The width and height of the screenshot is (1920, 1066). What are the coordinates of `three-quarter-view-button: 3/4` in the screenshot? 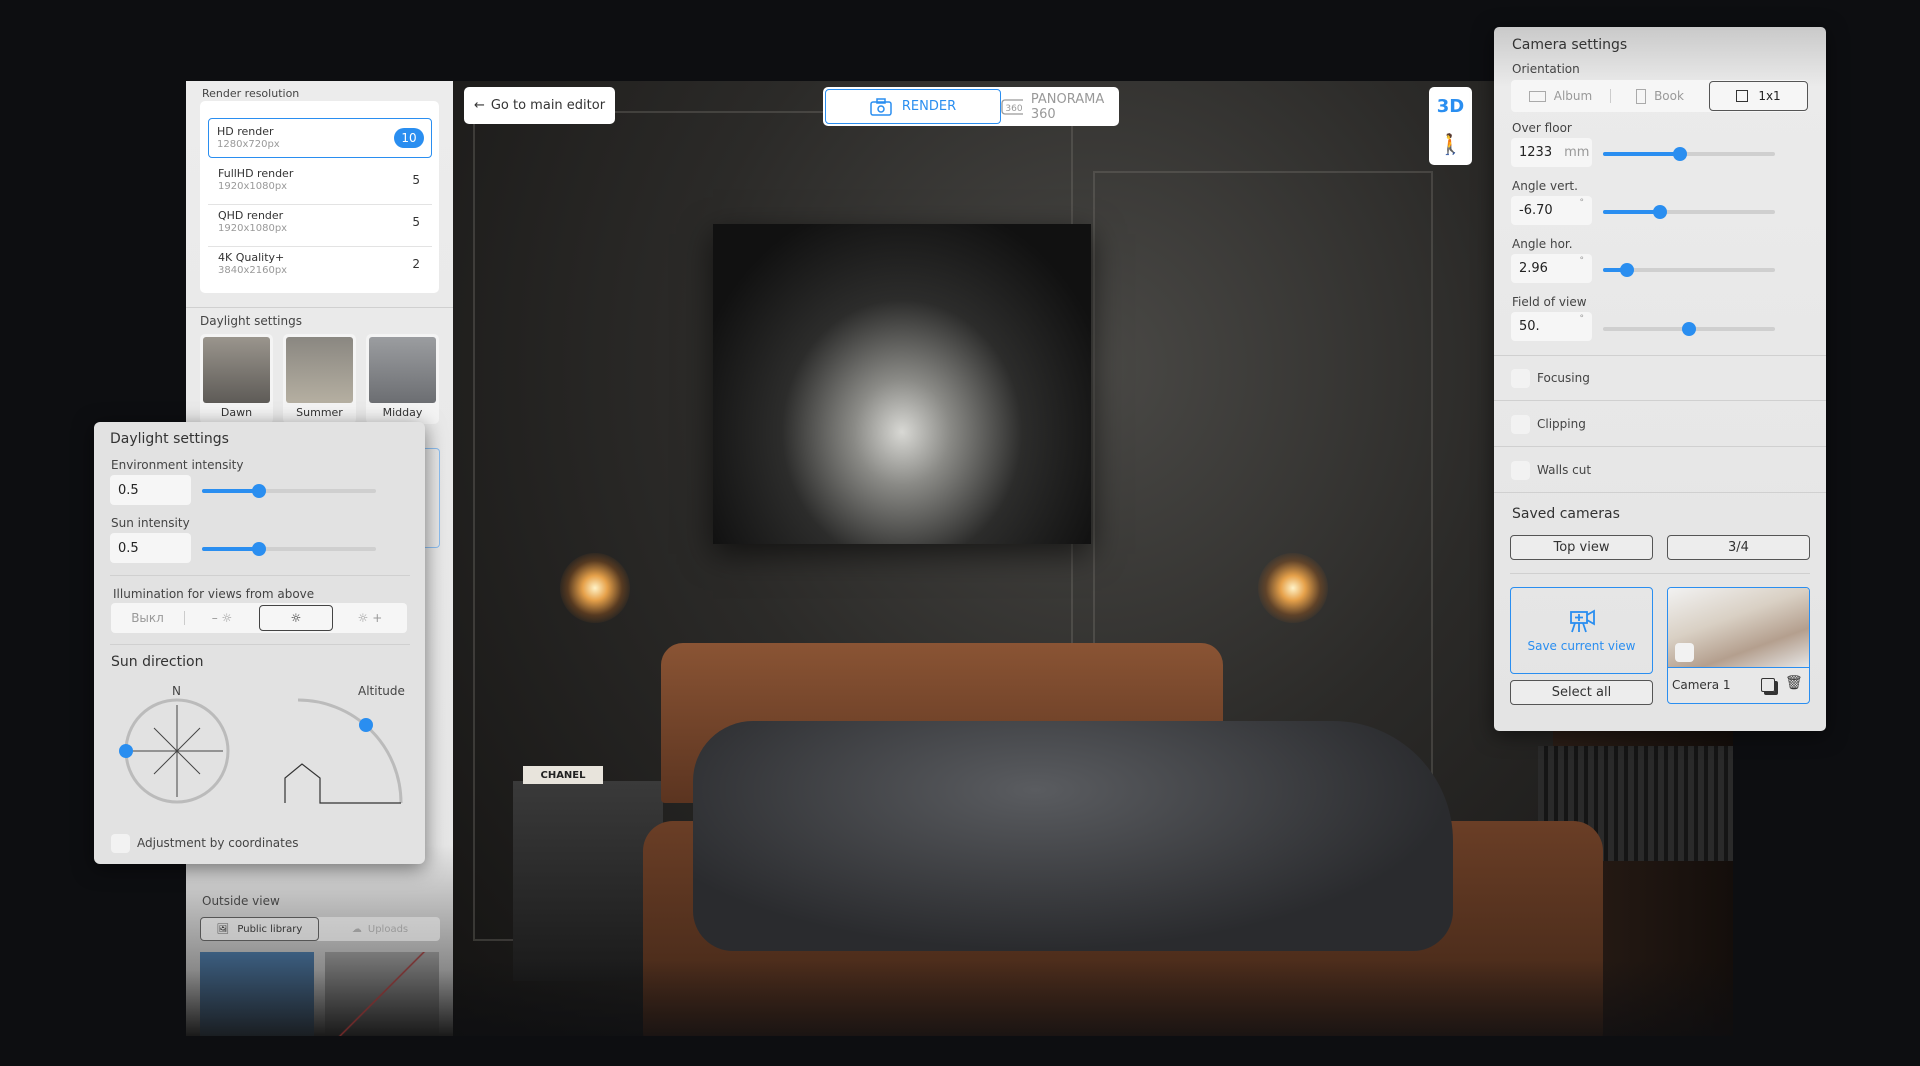 It's located at (1738, 547).